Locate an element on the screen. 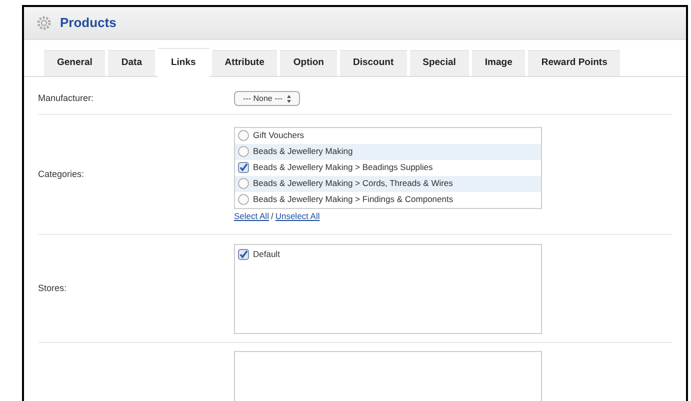  category-label: Gift Vouchers is located at coordinates (278, 135).